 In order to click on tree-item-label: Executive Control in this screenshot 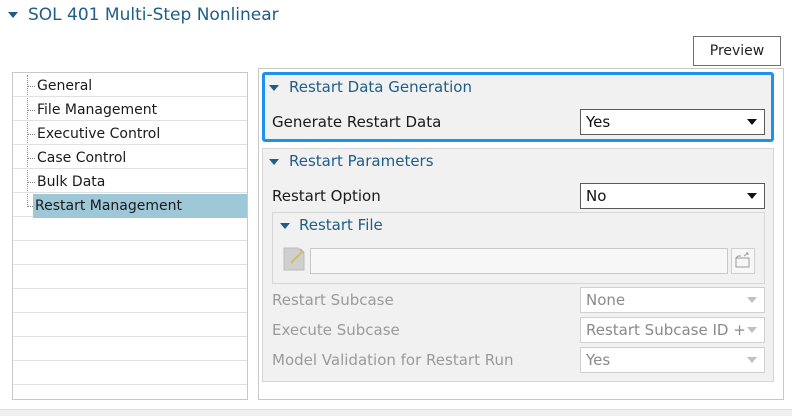, I will do `click(99, 134)`.